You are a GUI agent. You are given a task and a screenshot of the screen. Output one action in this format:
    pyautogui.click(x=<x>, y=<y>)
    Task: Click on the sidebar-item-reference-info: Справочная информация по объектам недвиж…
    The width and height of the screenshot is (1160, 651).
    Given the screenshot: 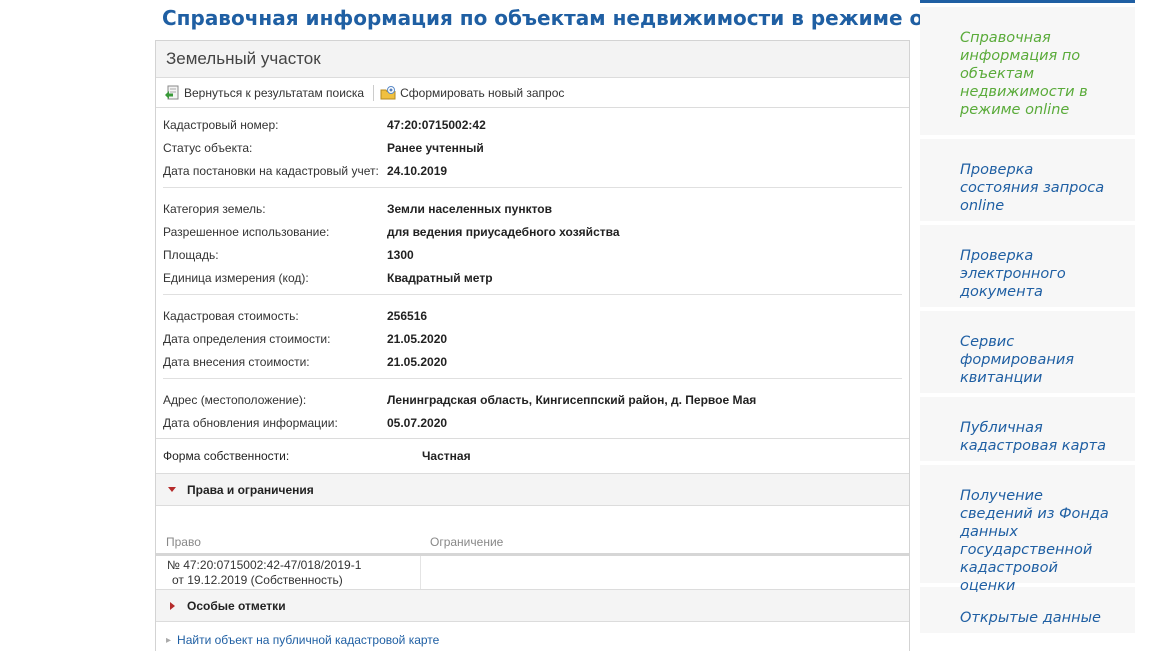 What is the action you would take?
    pyautogui.click(x=1027, y=71)
    